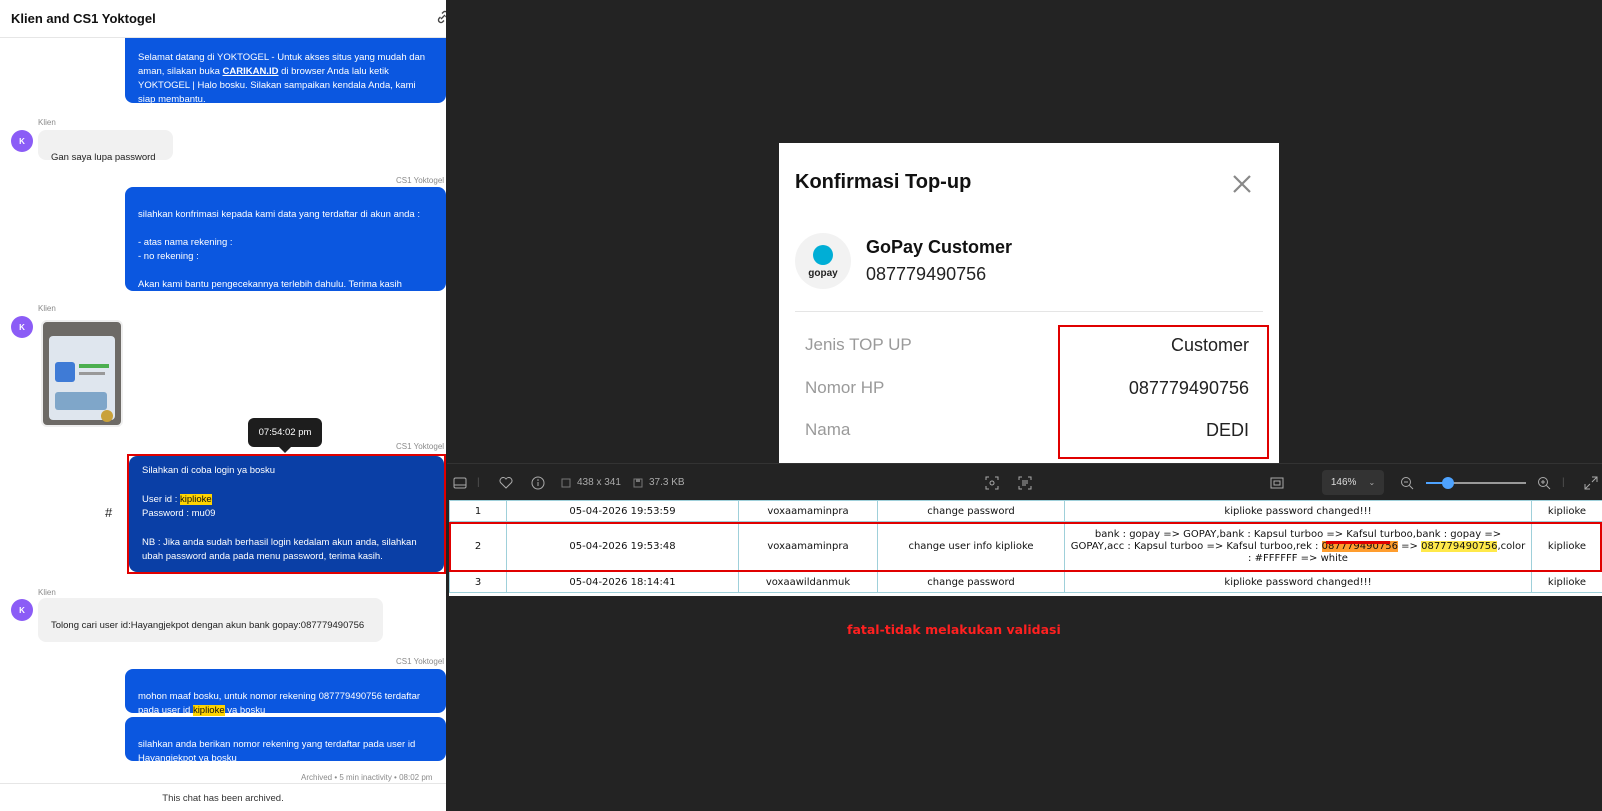 The image size is (1602, 811). I want to click on field-label: Jenis TOP UP, so click(858, 344).